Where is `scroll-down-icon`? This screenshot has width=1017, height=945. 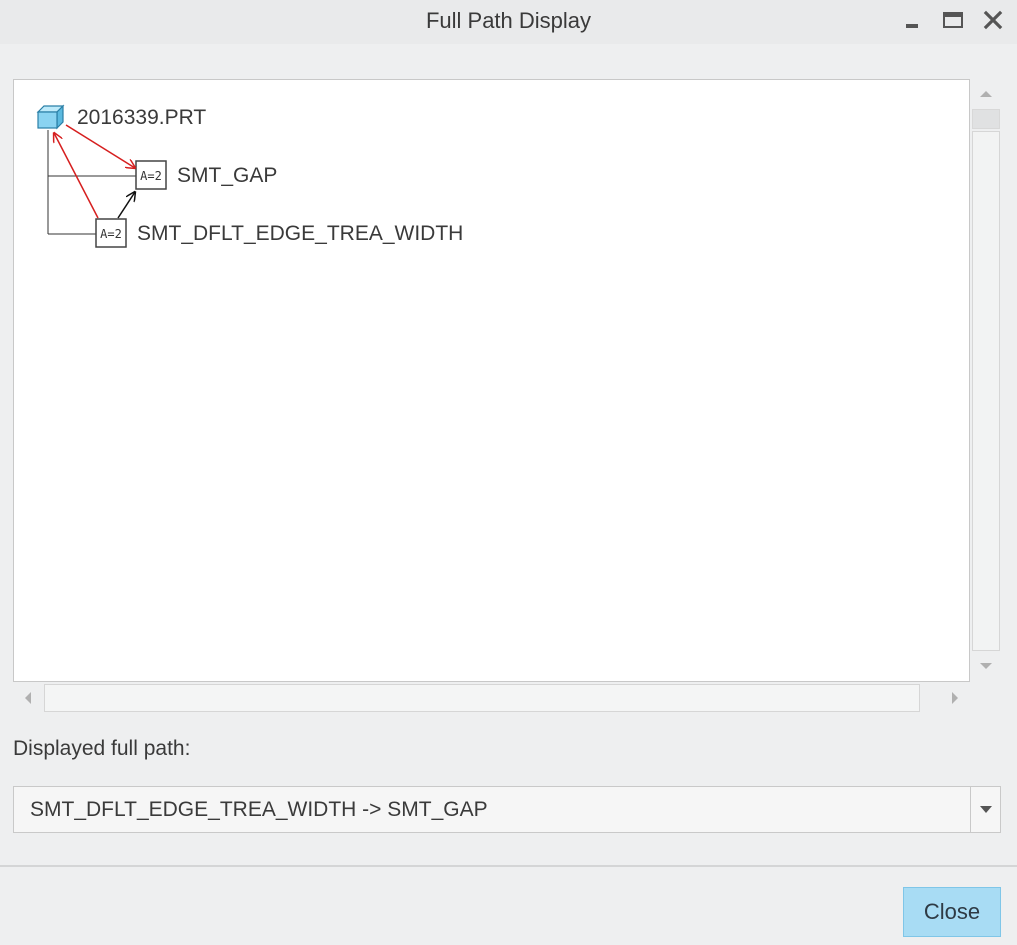
scroll-down-icon is located at coordinates (986, 666).